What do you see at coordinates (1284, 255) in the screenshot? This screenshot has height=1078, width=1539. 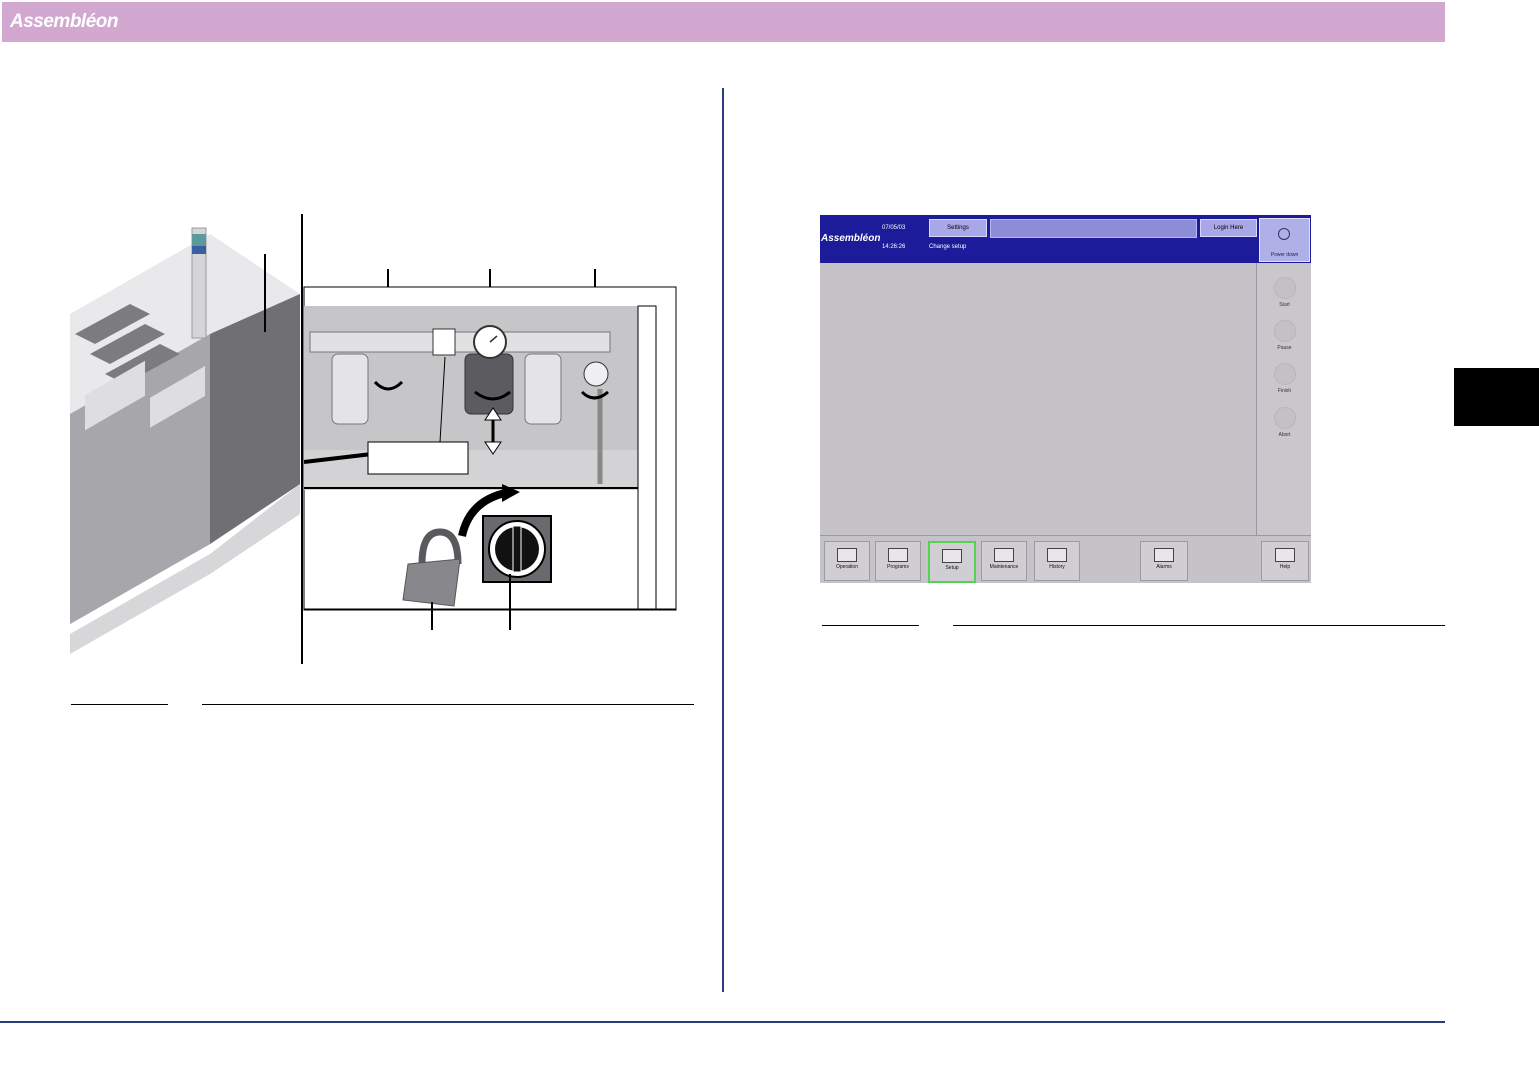 I see `power-down-label: Power down` at bounding box center [1284, 255].